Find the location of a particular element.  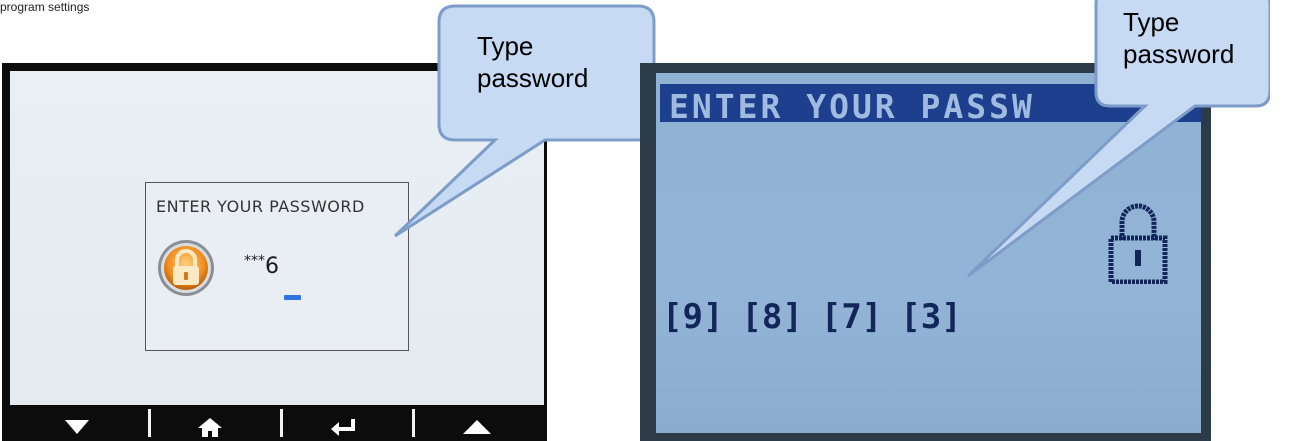

password-last-digit: 6 is located at coordinates (272, 266).